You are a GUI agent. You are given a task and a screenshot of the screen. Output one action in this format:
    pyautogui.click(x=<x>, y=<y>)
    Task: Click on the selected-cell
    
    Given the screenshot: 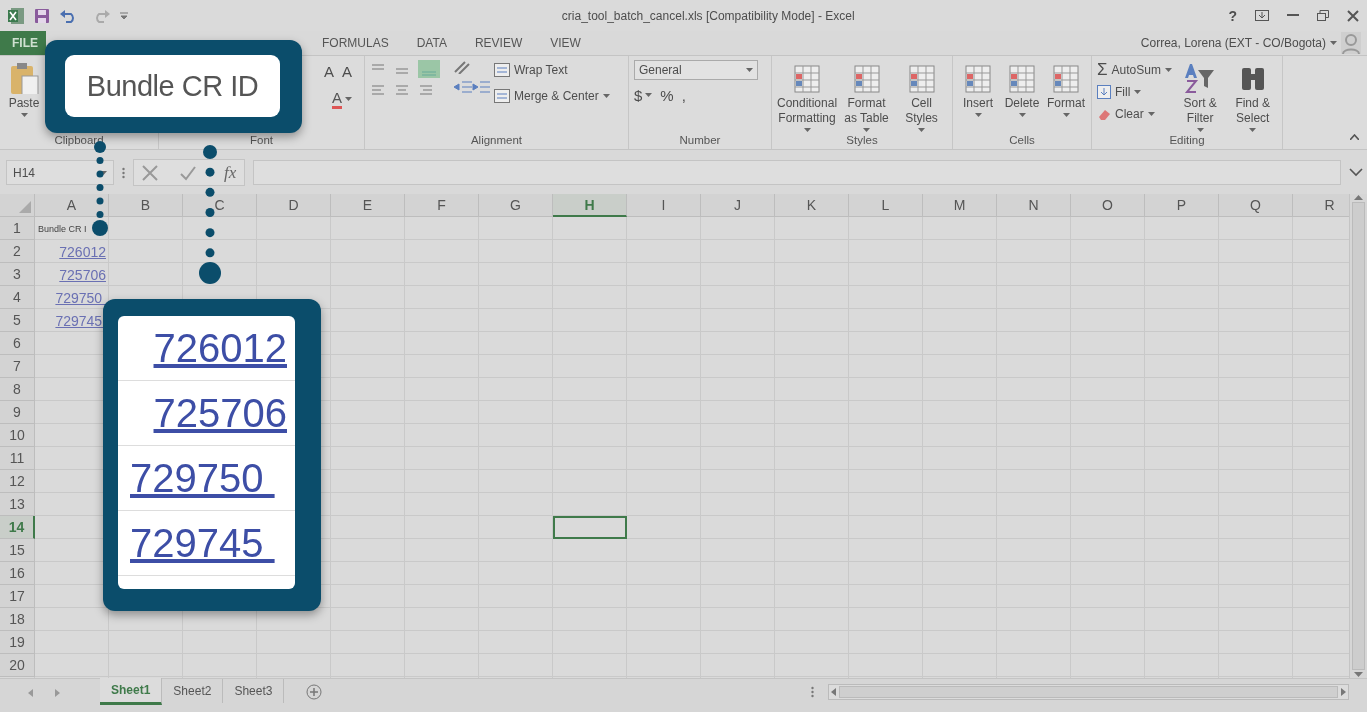 What is the action you would take?
    pyautogui.click(x=590, y=527)
    